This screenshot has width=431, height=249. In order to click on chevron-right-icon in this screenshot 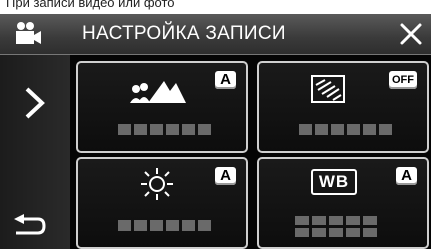, I will do `click(35, 103)`.